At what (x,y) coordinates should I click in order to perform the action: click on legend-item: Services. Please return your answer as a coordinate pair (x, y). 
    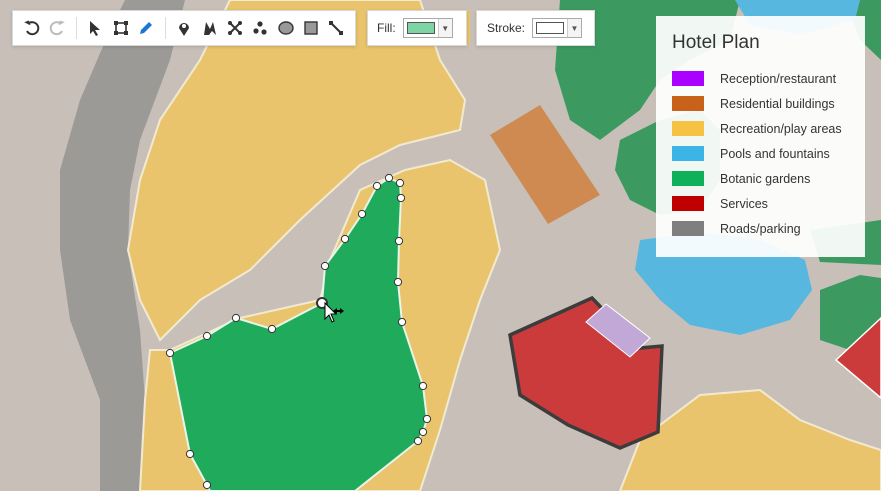
    Looking at the image, I should click on (760, 203).